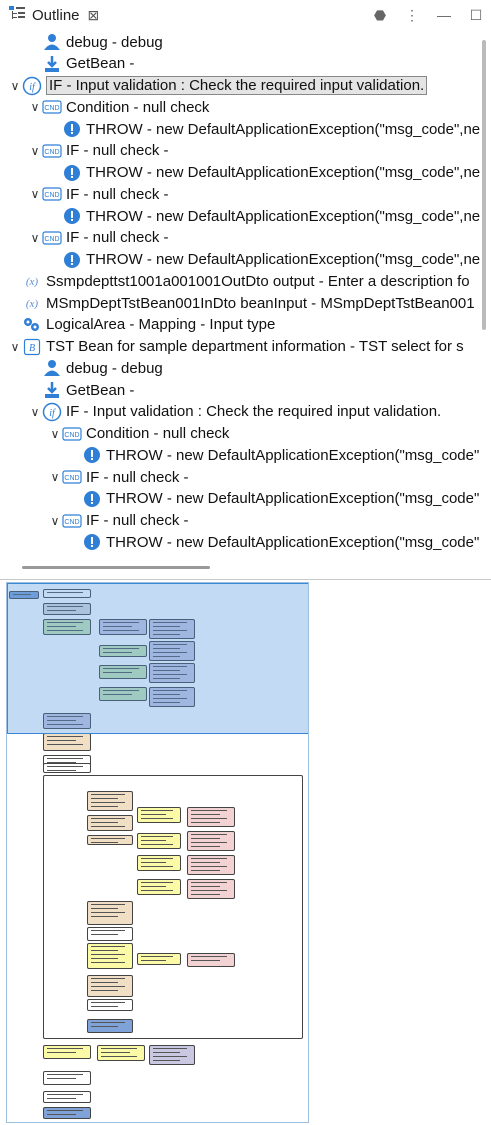 Image resolution: width=491 pixels, height=1125 pixels. I want to click on vertical-scrollbar, so click(484, 185).